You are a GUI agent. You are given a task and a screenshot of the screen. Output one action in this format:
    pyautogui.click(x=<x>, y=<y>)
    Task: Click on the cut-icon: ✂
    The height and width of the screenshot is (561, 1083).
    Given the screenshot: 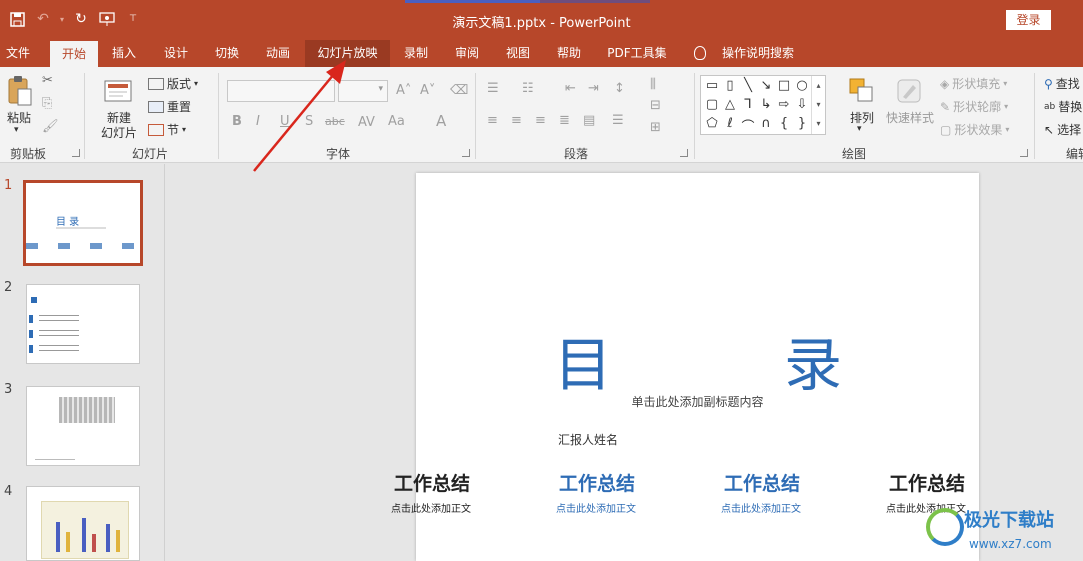 What is the action you would take?
    pyautogui.click(x=47, y=80)
    